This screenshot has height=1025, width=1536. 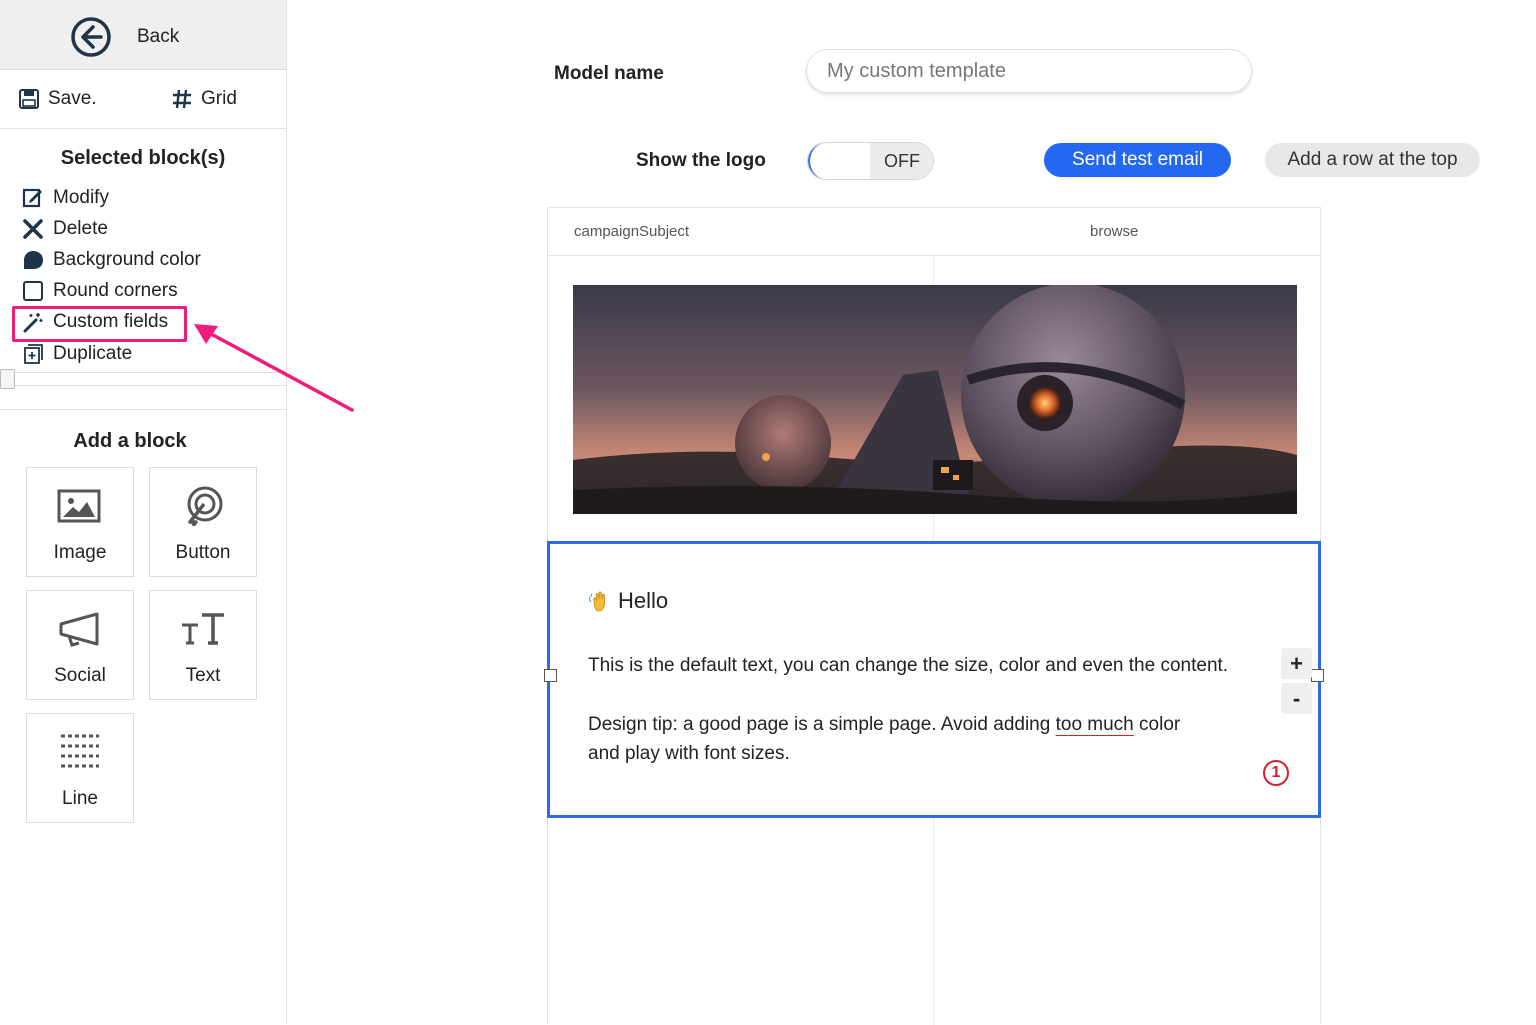 I want to click on dotted-lines-icon, so click(x=80, y=751).